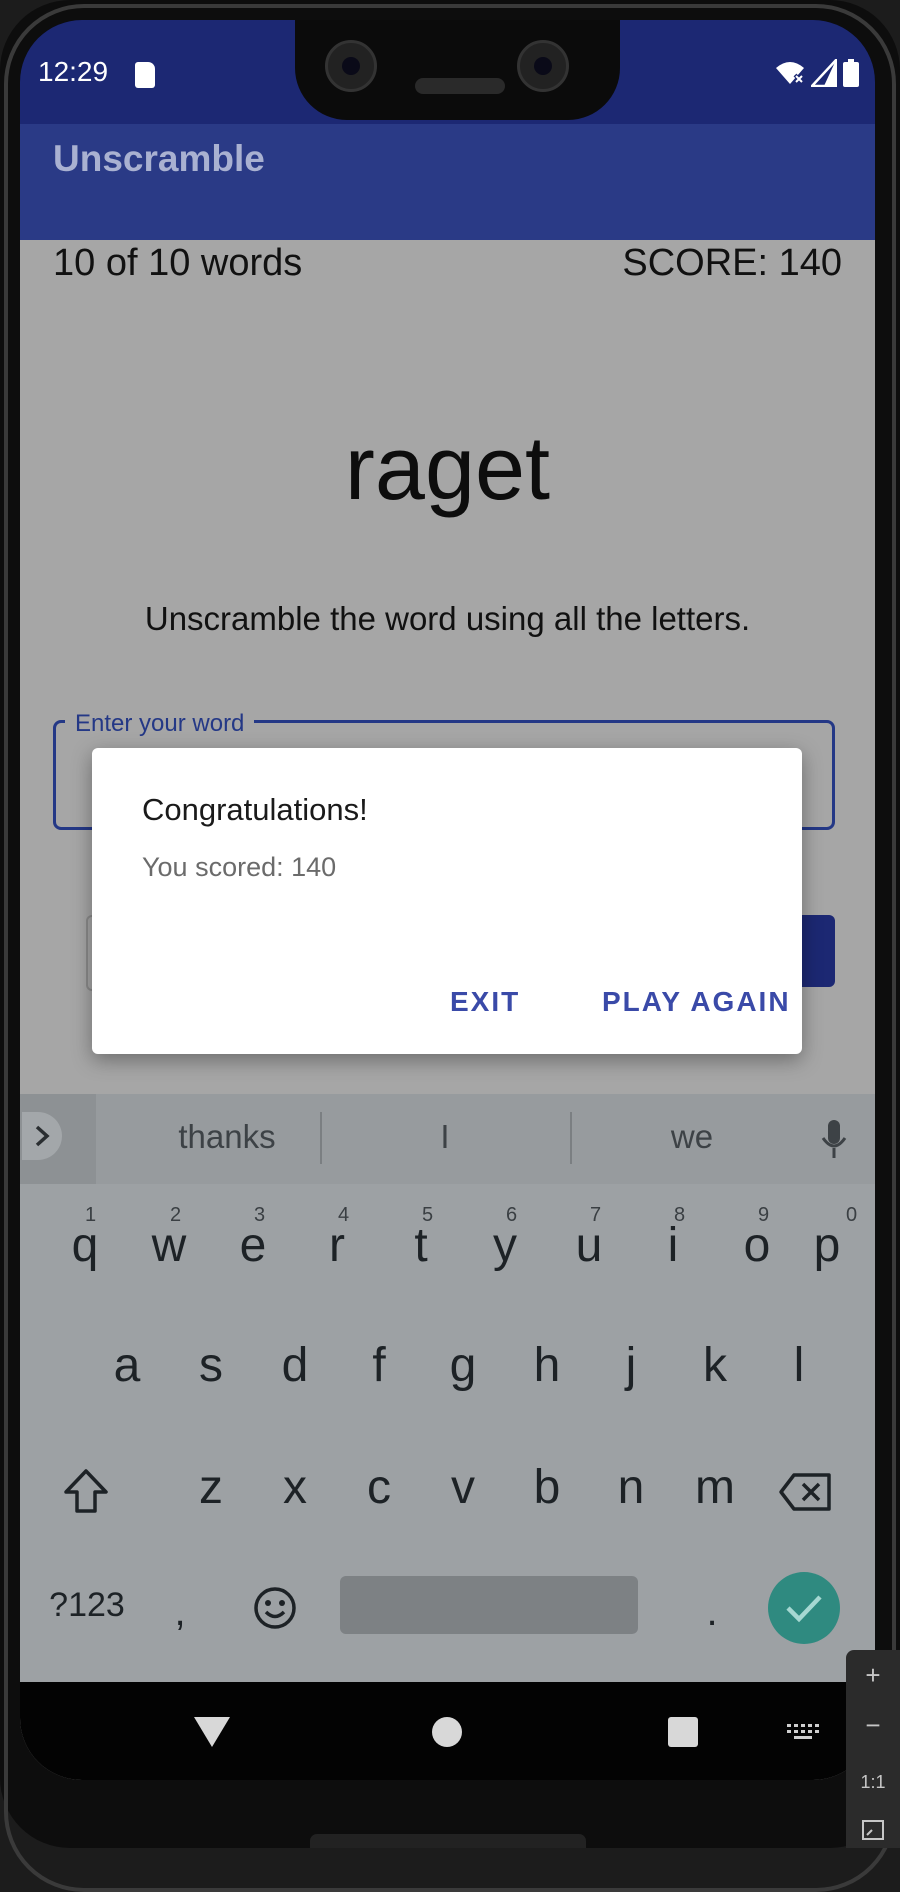 This screenshot has height=1892, width=900. I want to click on key-hint: 5, so click(428, 1215).